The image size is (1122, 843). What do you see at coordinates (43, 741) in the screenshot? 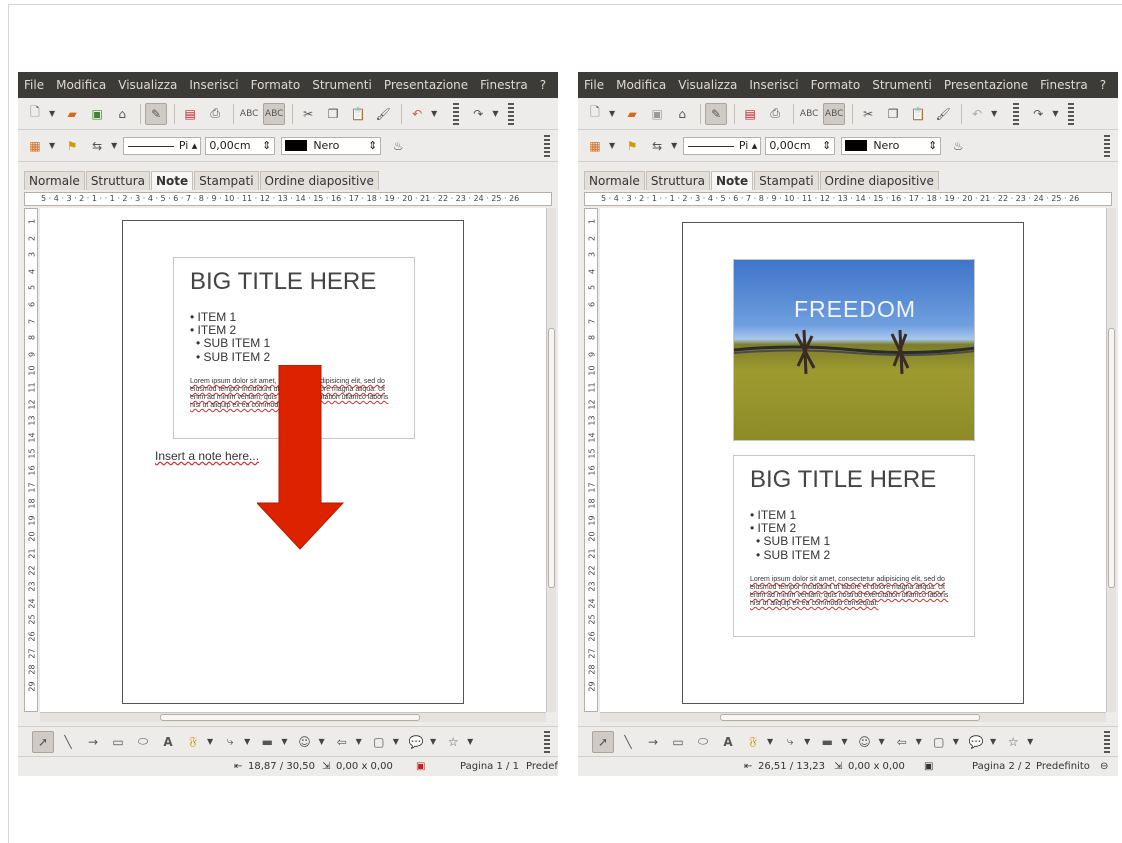
I see `select-pointer-icon: ➚` at bounding box center [43, 741].